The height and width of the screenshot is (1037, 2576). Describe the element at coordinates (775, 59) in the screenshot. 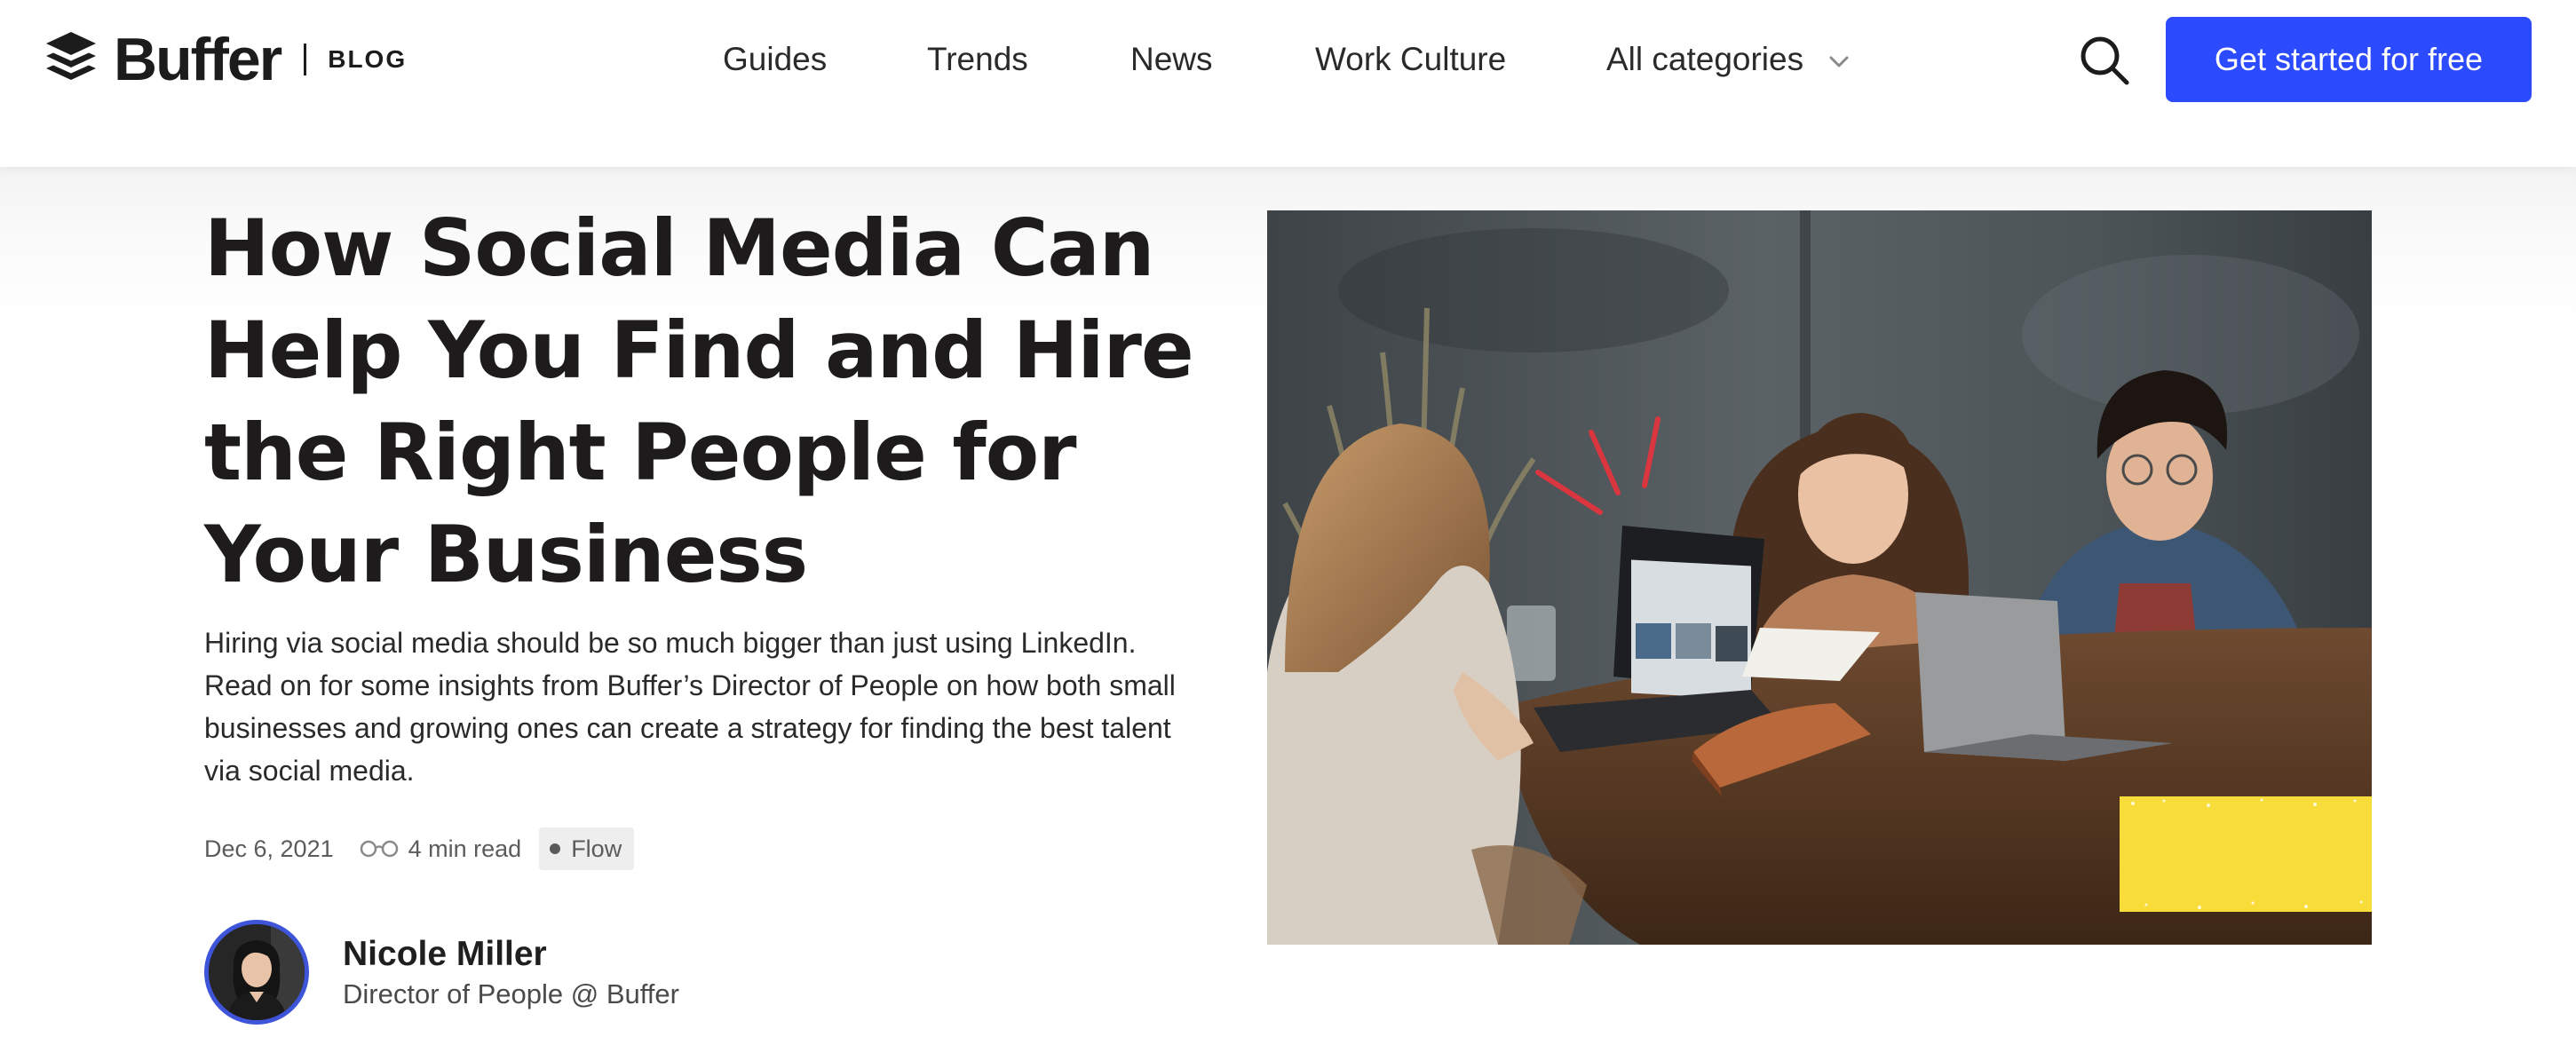

I see `nav-item-guides: Guides` at that location.